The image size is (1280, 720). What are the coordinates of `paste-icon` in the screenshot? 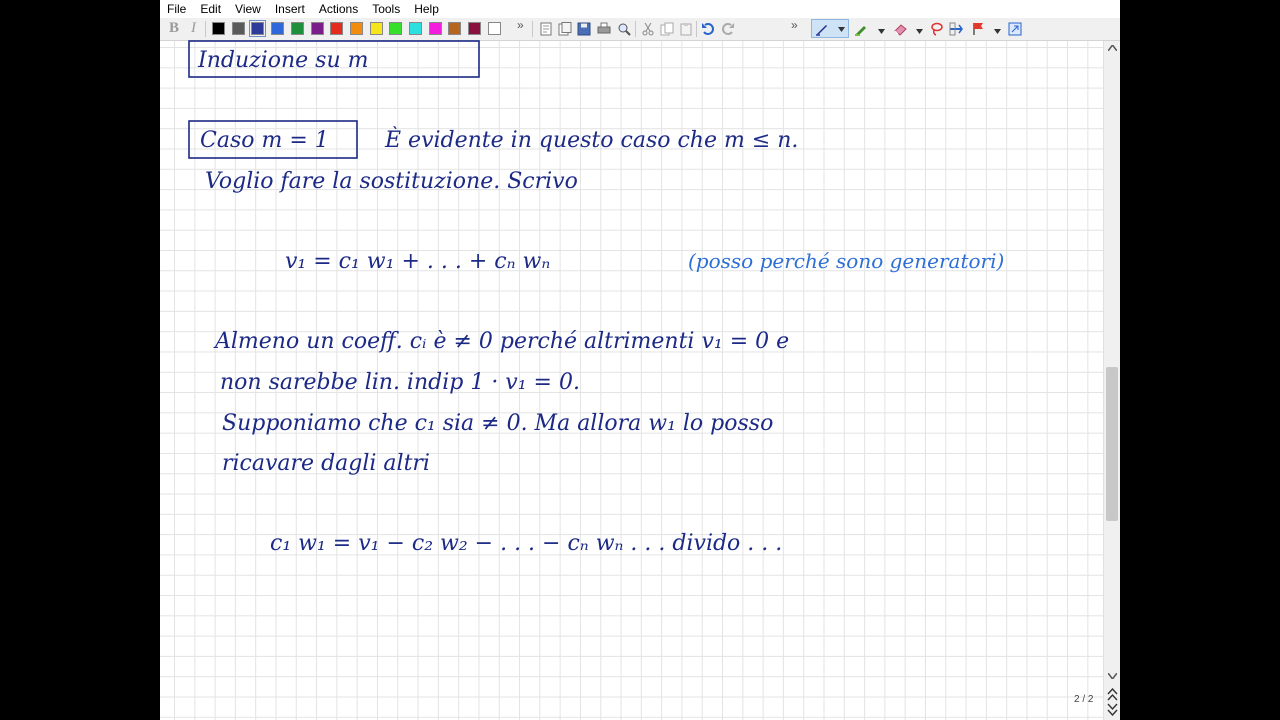 It's located at (686, 29).